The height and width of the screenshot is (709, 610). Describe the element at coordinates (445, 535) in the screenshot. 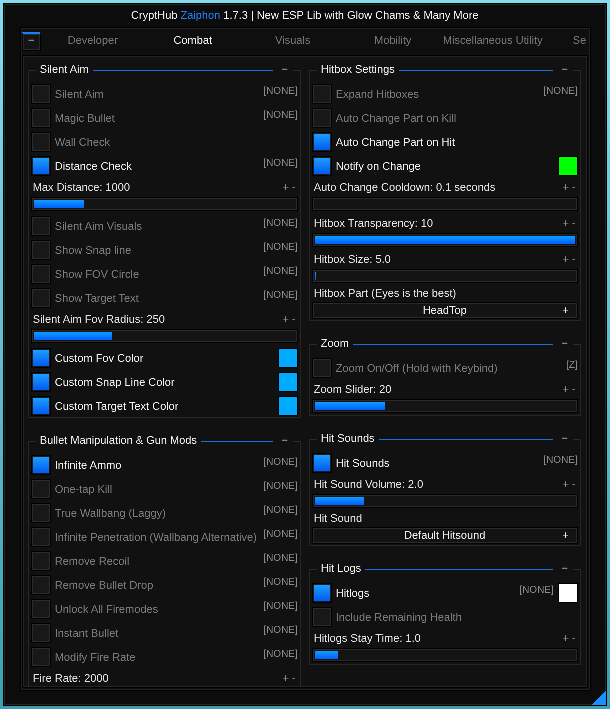

I see `dropdown: Default Hitsound +` at that location.